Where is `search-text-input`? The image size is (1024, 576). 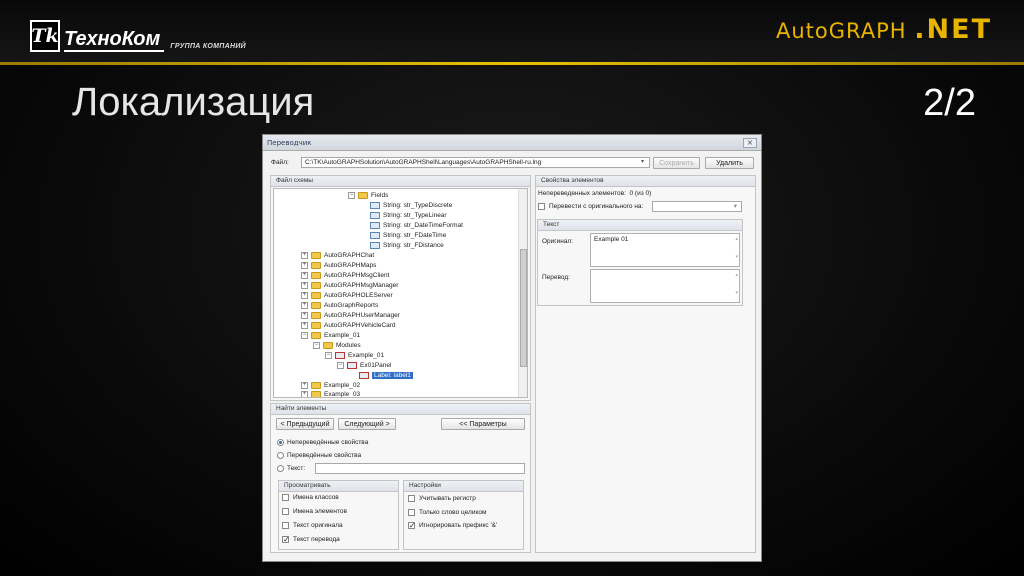 search-text-input is located at coordinates (420, 468).